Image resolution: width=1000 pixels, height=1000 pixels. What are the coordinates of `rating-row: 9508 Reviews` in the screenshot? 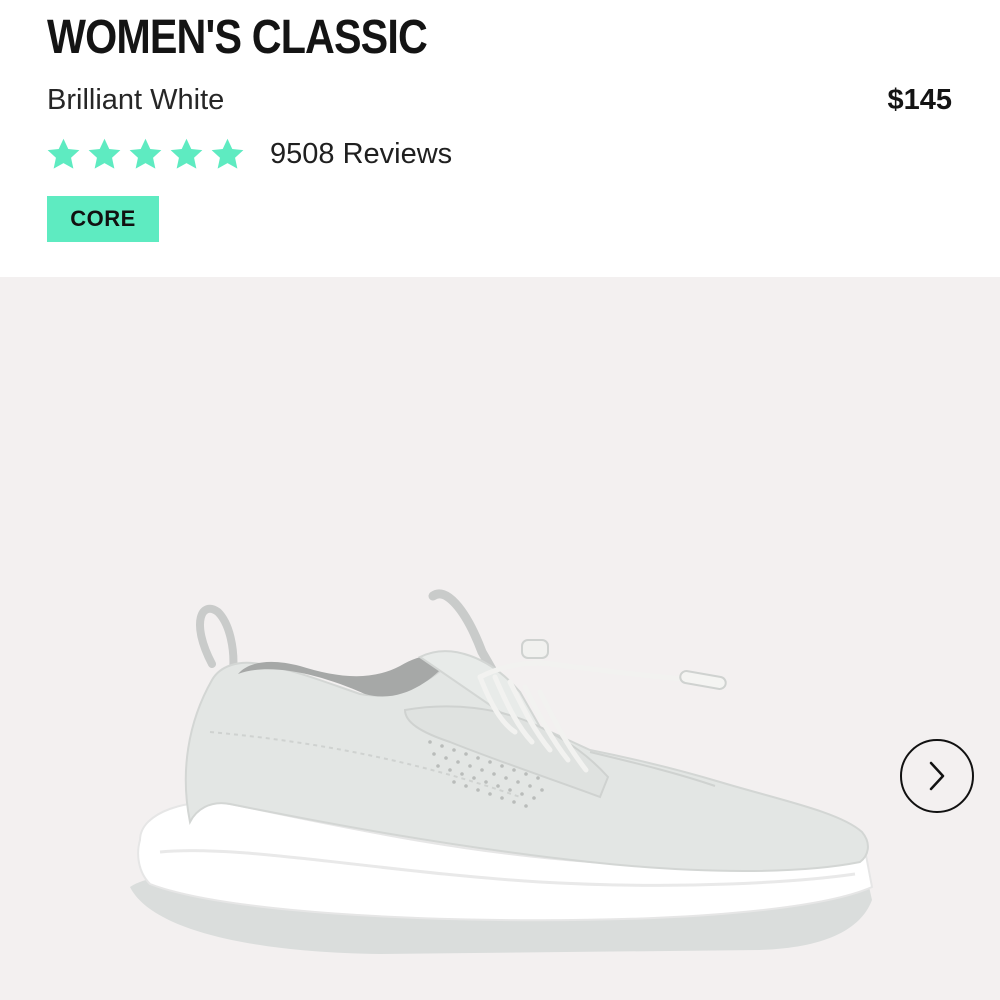 It's located at (248, 154).